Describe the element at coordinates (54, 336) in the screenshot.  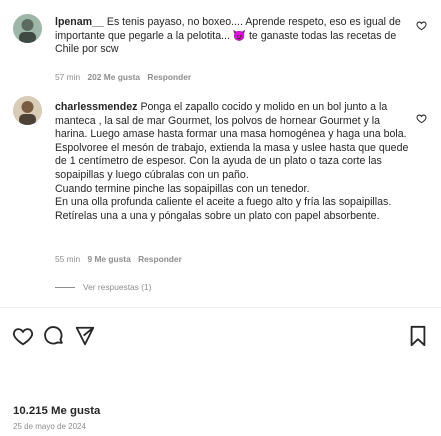
I see `comment-icon` at that location.